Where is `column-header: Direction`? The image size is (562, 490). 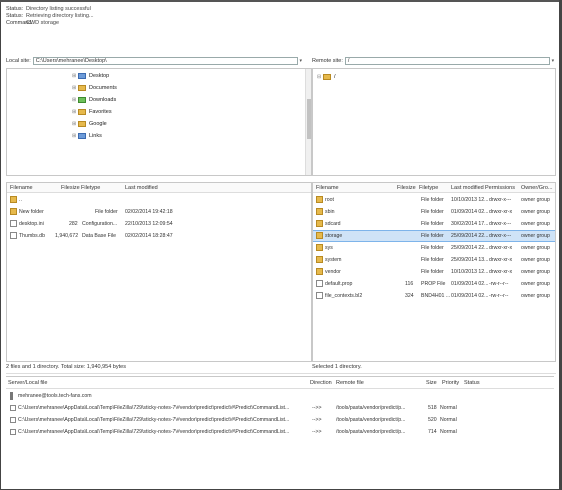 column-header: Direction is located at coordinates (321, 383).